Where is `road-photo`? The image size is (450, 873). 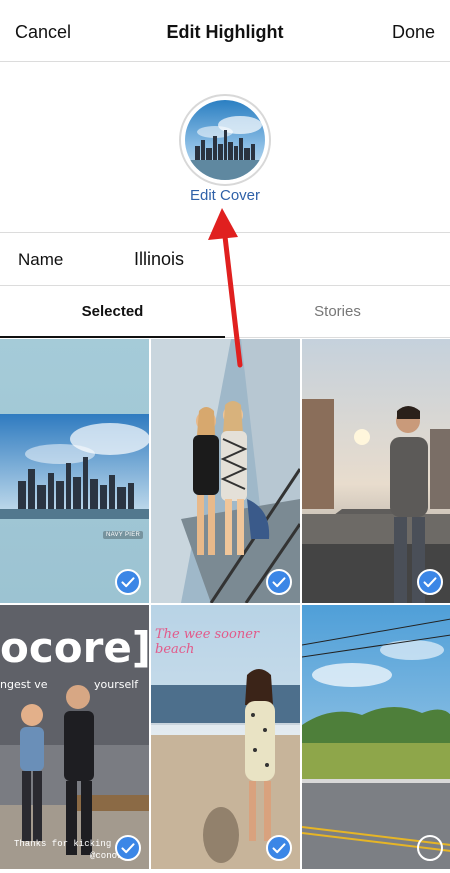 road-photo is located at coordinates (376, 737).